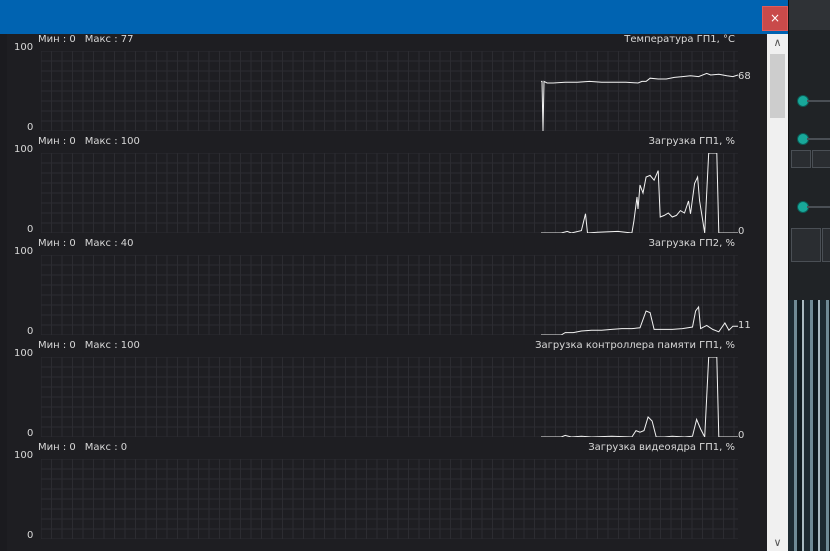  Describe the element at coordinates (661, 447) in the screenshot. I see `graph-title: Загрузка видеоядра ГП1, %` at that location.